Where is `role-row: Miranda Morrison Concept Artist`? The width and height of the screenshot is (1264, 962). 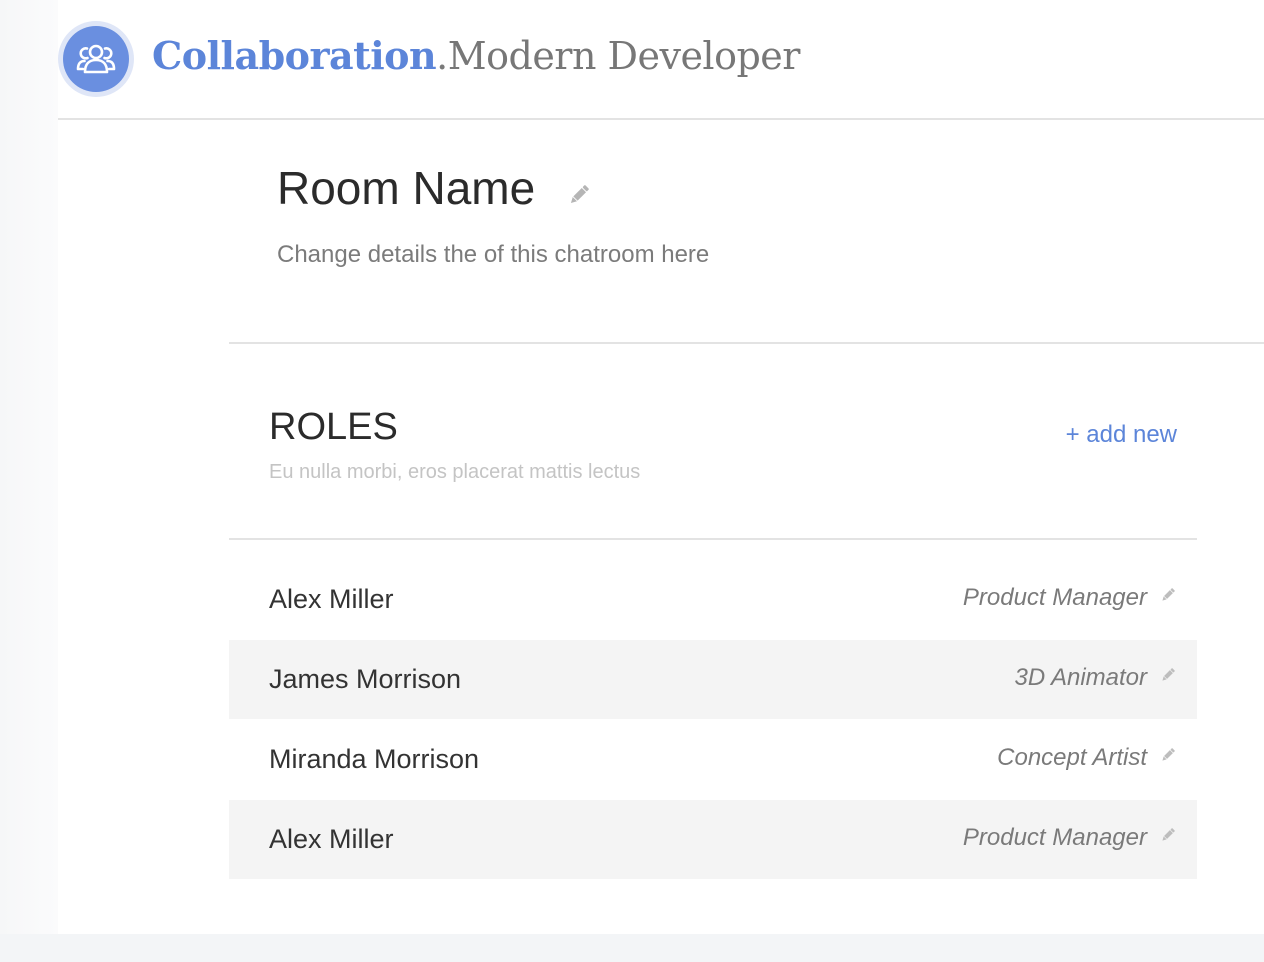 role-row: Miranda Morrison Concept Artist is located at coordinates (713, 759).